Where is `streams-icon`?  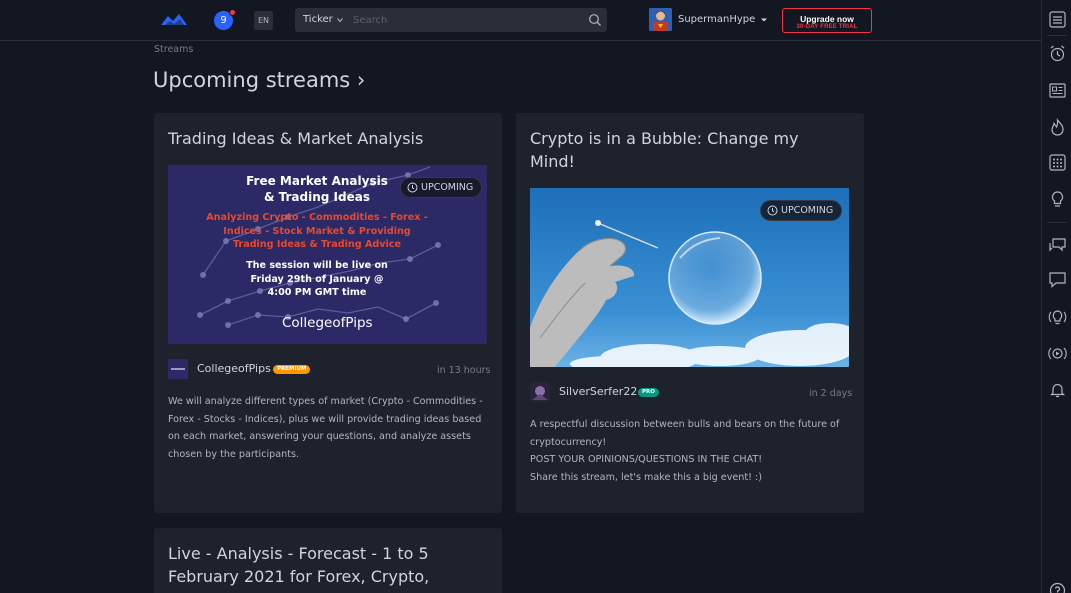 streams-icon is located at coordinates (1057, 353).